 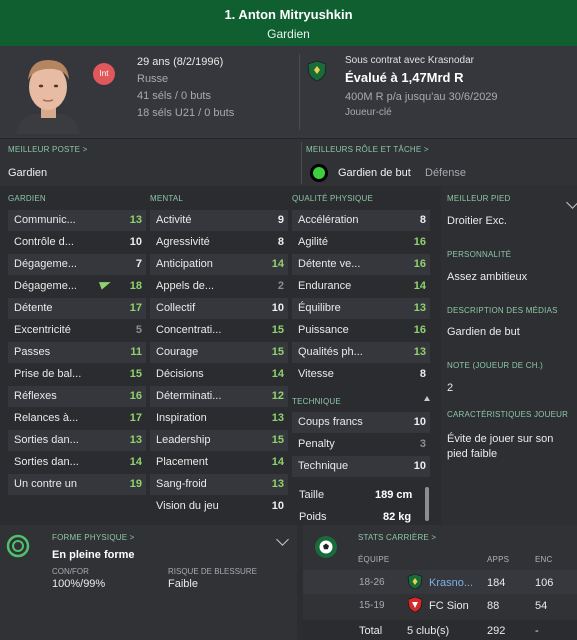 I want to click on attribute-row: Sorties dan... 13, so click(x=77, y=440).